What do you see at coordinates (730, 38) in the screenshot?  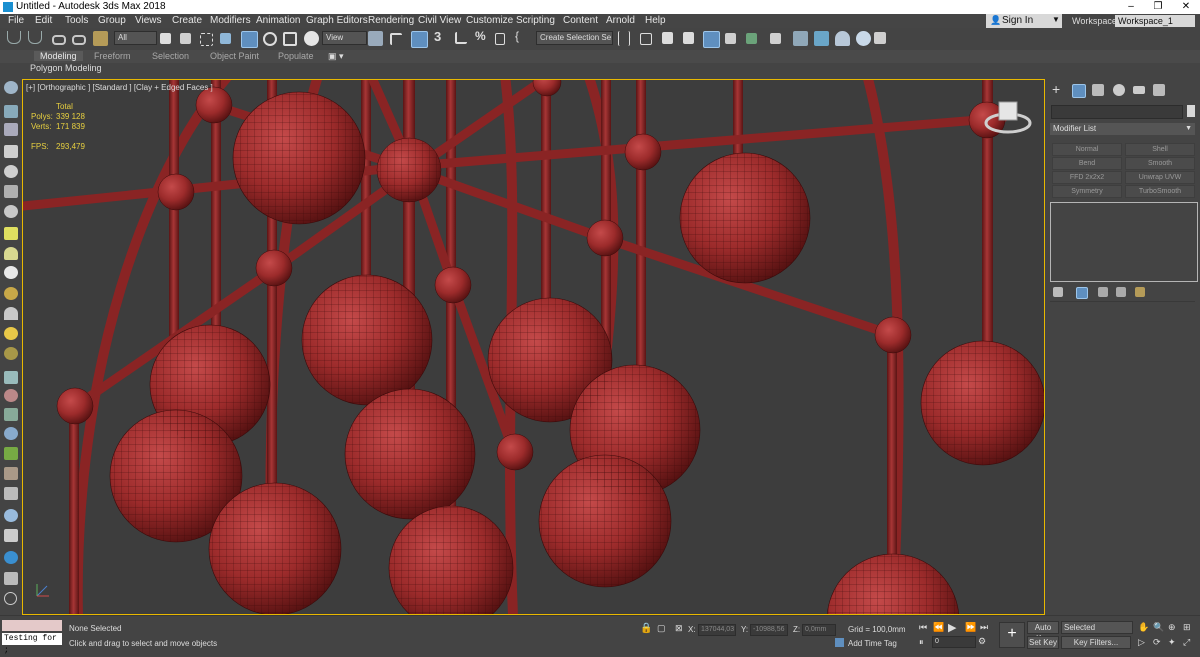 I see `curve-editor-icon` at bounding box center [730, 38].